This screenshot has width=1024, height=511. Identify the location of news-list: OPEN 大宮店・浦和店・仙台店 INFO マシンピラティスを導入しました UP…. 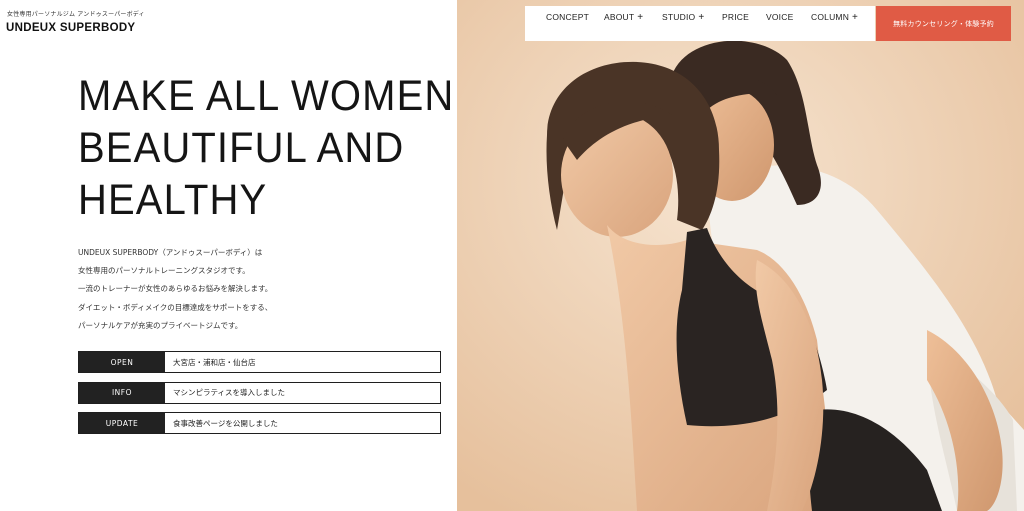
(259, 397).